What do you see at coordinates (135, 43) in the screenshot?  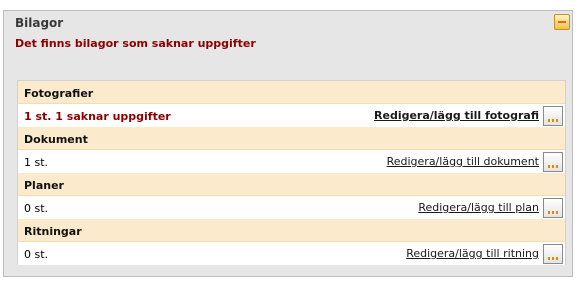 I see `missing-info-warning: Det finns bilagor som saknar uppgifter` at bounding box center [135, 43].